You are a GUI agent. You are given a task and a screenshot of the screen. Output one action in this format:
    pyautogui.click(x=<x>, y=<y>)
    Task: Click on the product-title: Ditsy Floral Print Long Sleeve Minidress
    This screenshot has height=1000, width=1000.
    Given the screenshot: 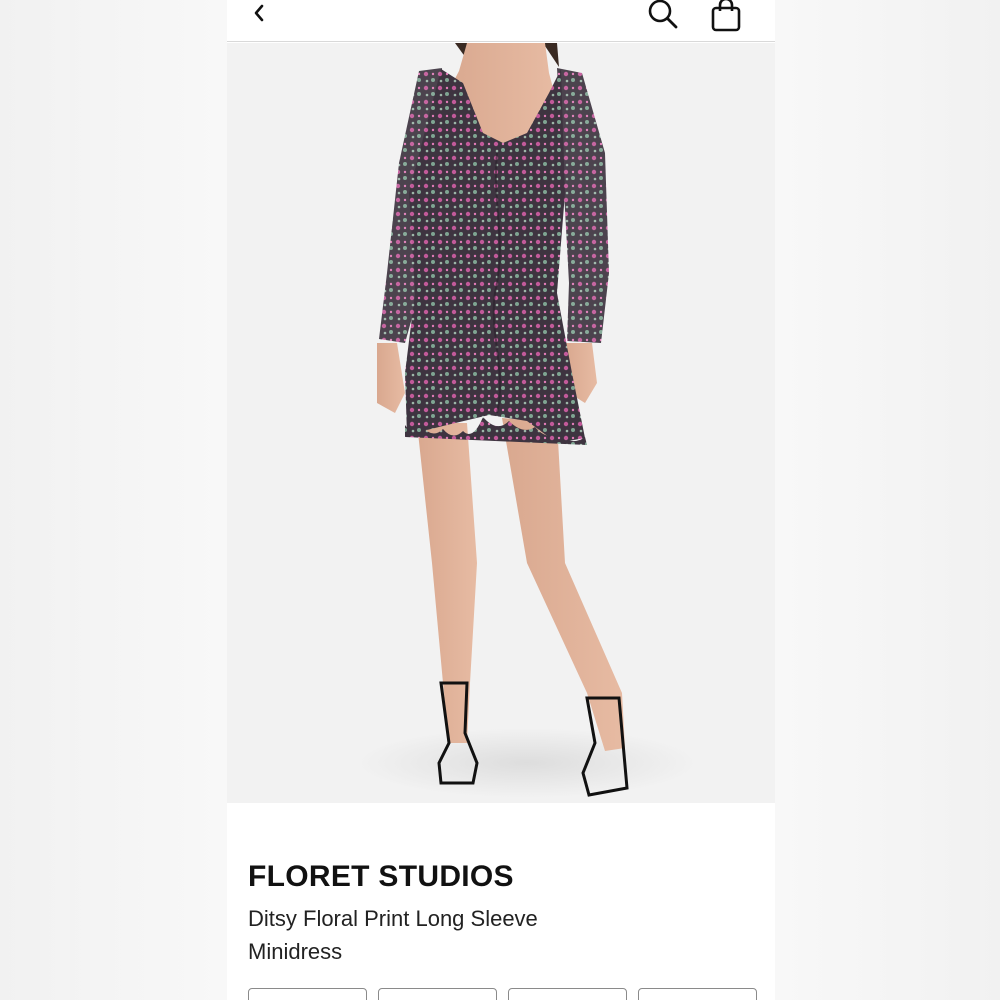 What is the action you would take?
    pyautogui.click(x=393, y=935)
    